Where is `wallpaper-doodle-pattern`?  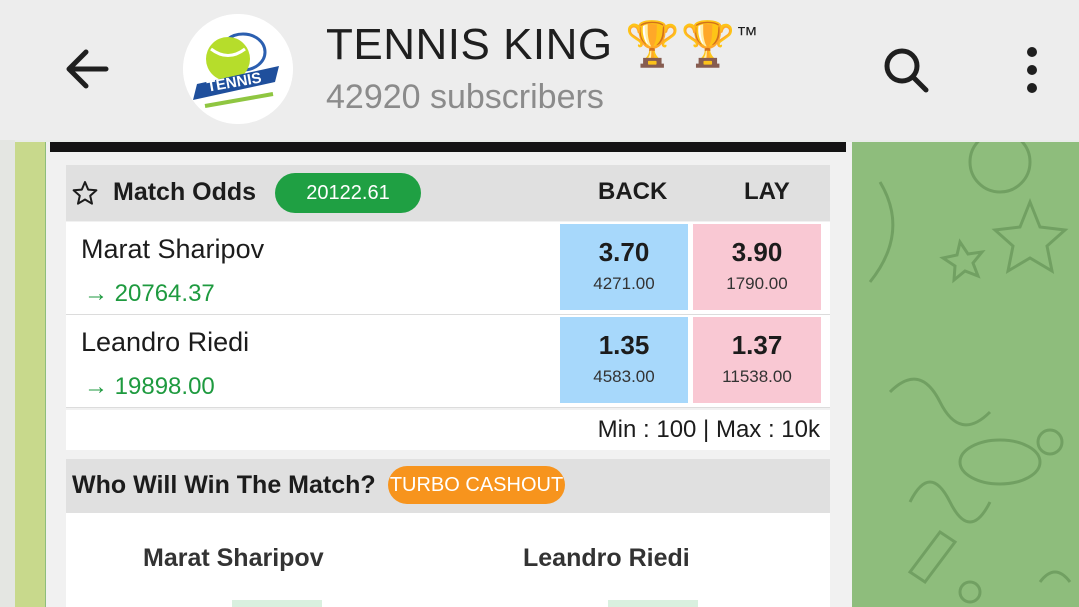
wallpaper-doodle-pattern is located at coordinates (970, 373).